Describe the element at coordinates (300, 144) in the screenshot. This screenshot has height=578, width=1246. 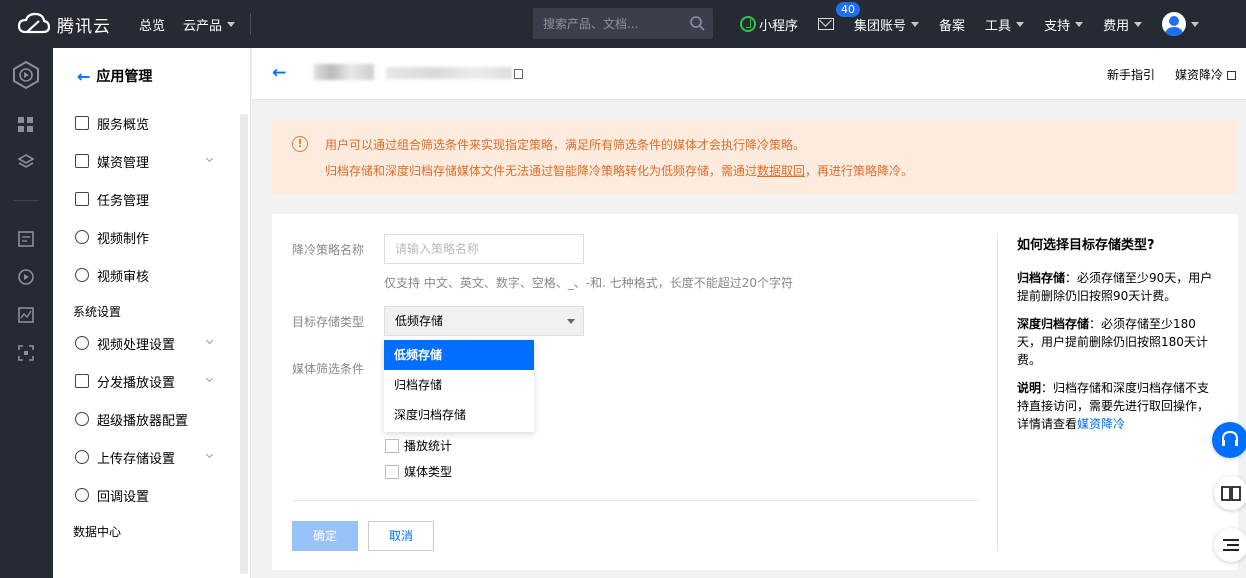
I see `warning-icon: !` at that location.